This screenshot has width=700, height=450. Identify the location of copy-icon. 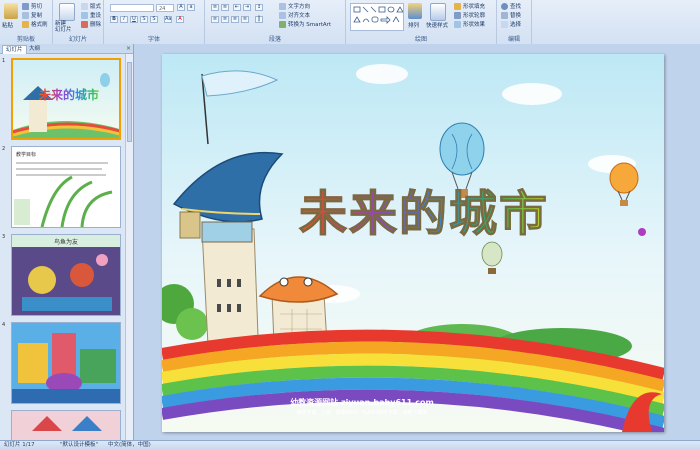
(25, 15).